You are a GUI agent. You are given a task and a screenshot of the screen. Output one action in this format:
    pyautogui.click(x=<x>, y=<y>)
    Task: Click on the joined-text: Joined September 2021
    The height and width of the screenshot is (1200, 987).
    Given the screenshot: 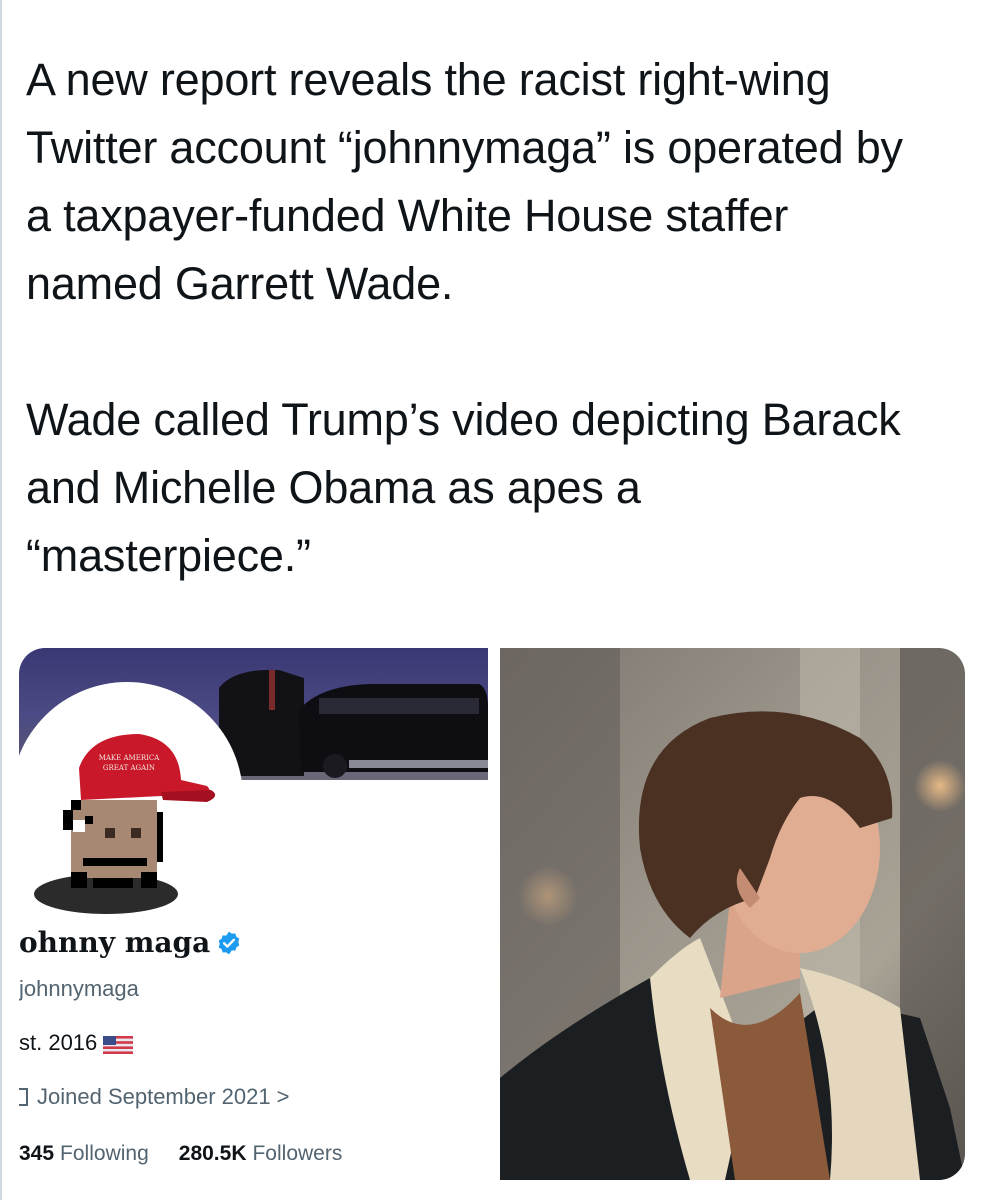 What is the action you would take?
    pyautogui.click(x=154, y=1096)
    